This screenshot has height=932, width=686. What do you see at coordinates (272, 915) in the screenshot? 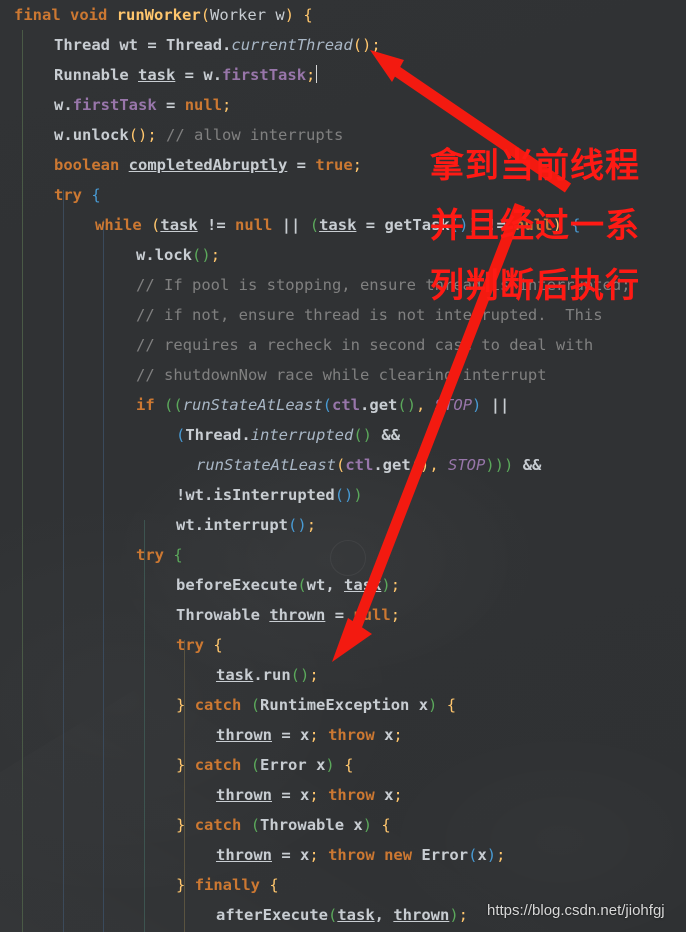
I see `token-call-afterexecute: afterExecute` at bounding box center [272, 915].